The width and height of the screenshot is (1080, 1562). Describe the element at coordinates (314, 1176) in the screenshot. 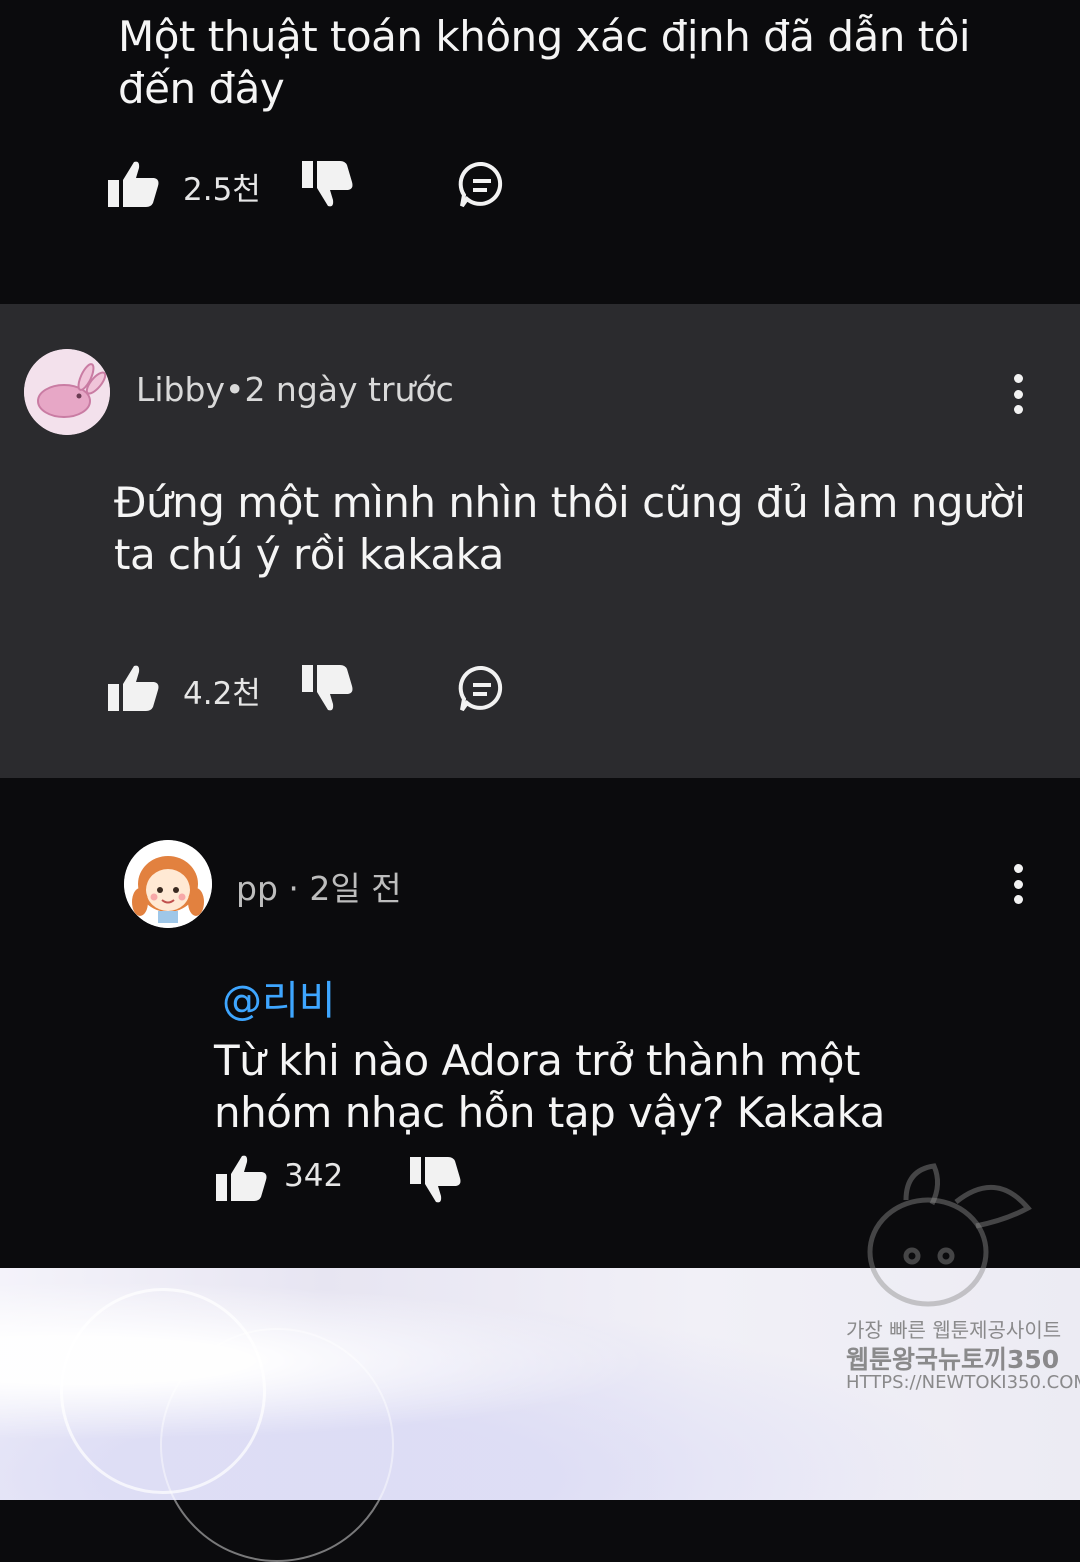

I see `like-count: 342` at that location.